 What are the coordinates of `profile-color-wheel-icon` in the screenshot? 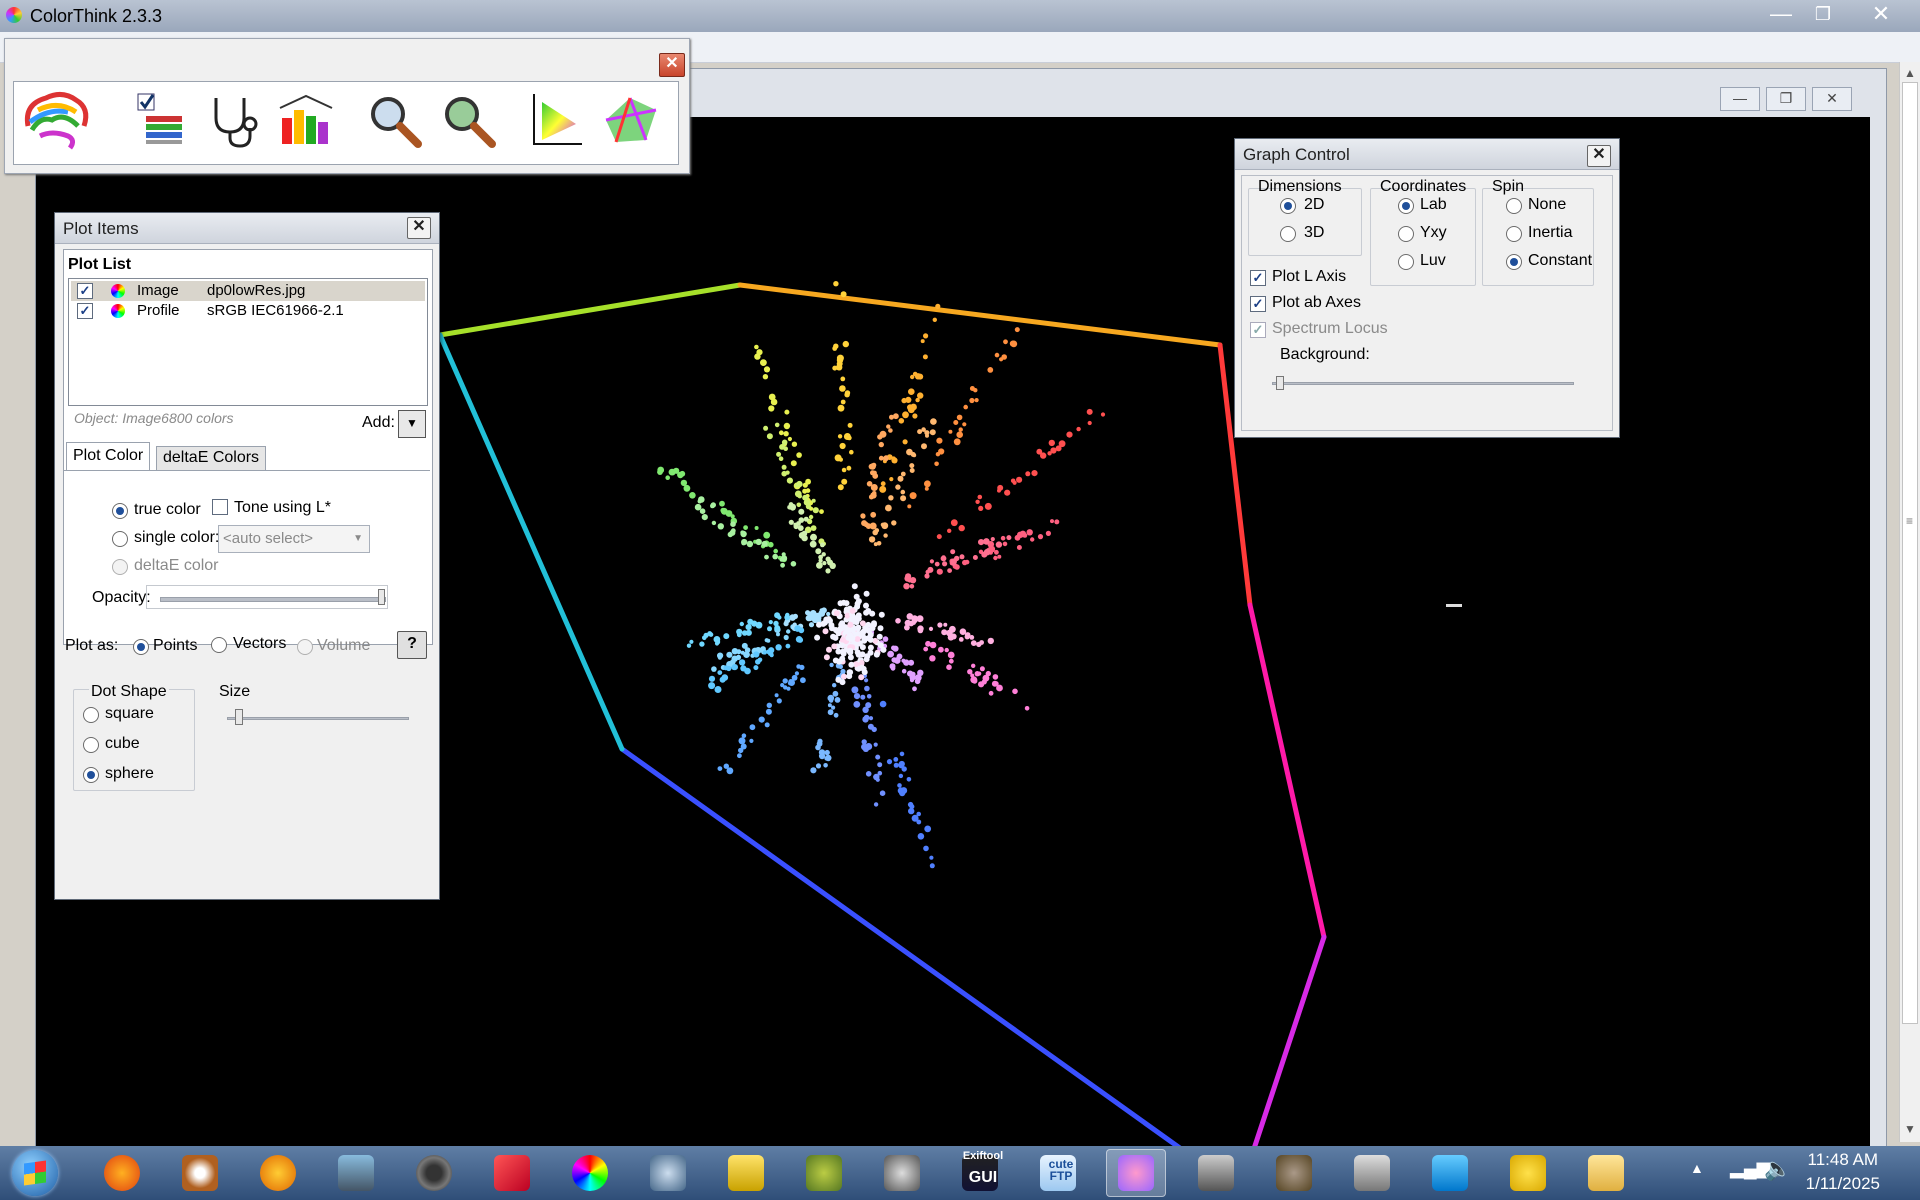 It's located at (118, 311).